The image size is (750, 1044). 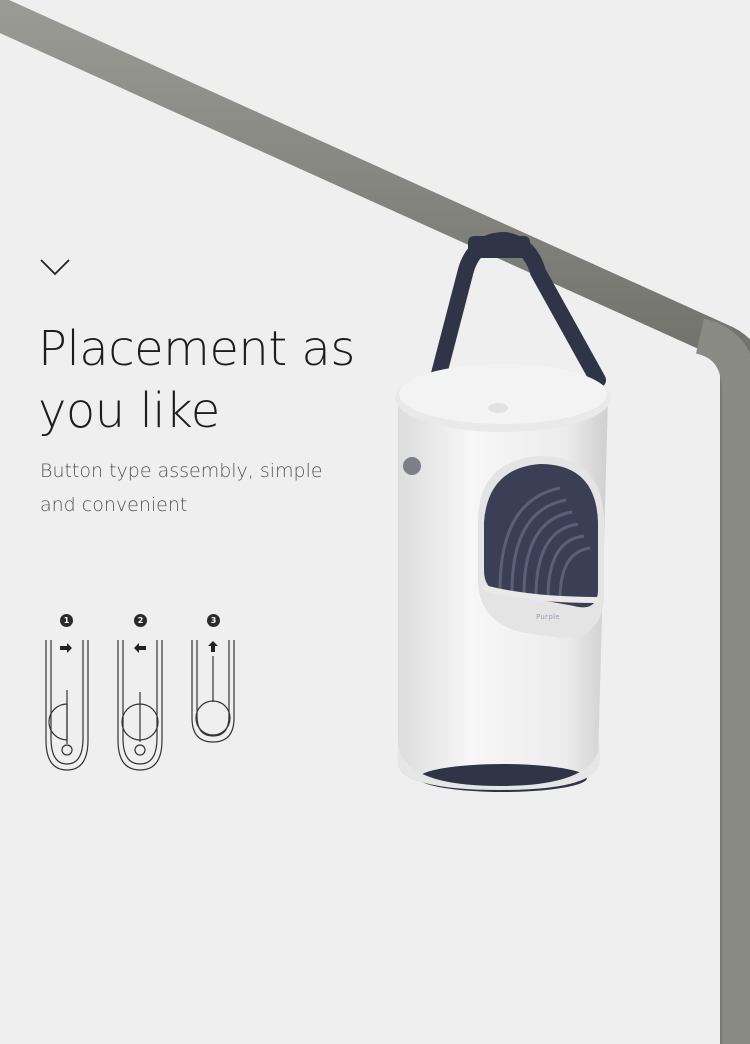 I want to click on subheading-line-1: Button type assembly, simple, so click(x=181, y=471).